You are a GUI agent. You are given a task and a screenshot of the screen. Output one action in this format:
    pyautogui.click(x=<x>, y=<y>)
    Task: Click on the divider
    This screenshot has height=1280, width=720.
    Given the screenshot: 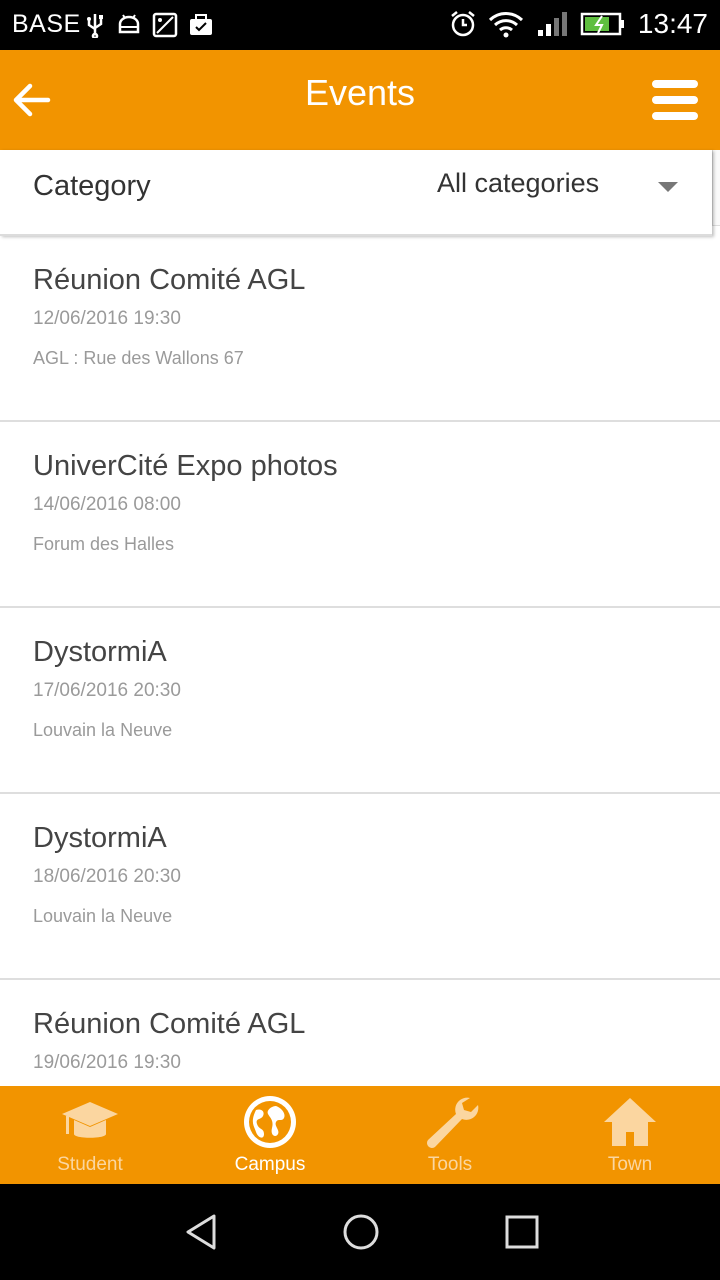 What is the action you would take?
    pyautogui.click(x=716, y=188)
    